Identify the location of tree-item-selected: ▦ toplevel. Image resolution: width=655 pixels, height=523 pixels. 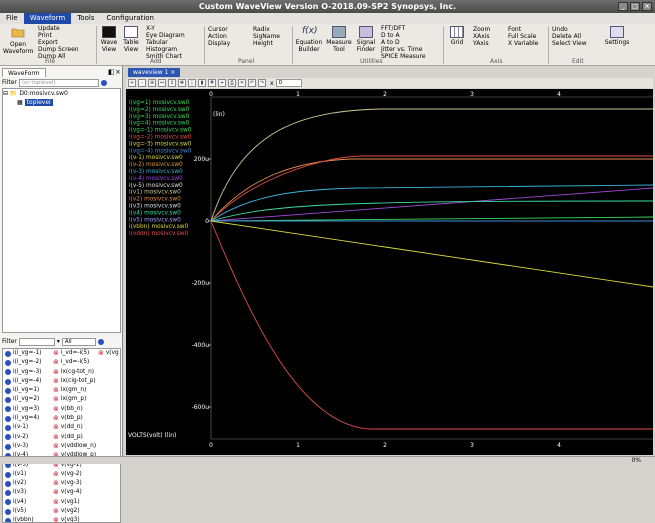
(61, 102).